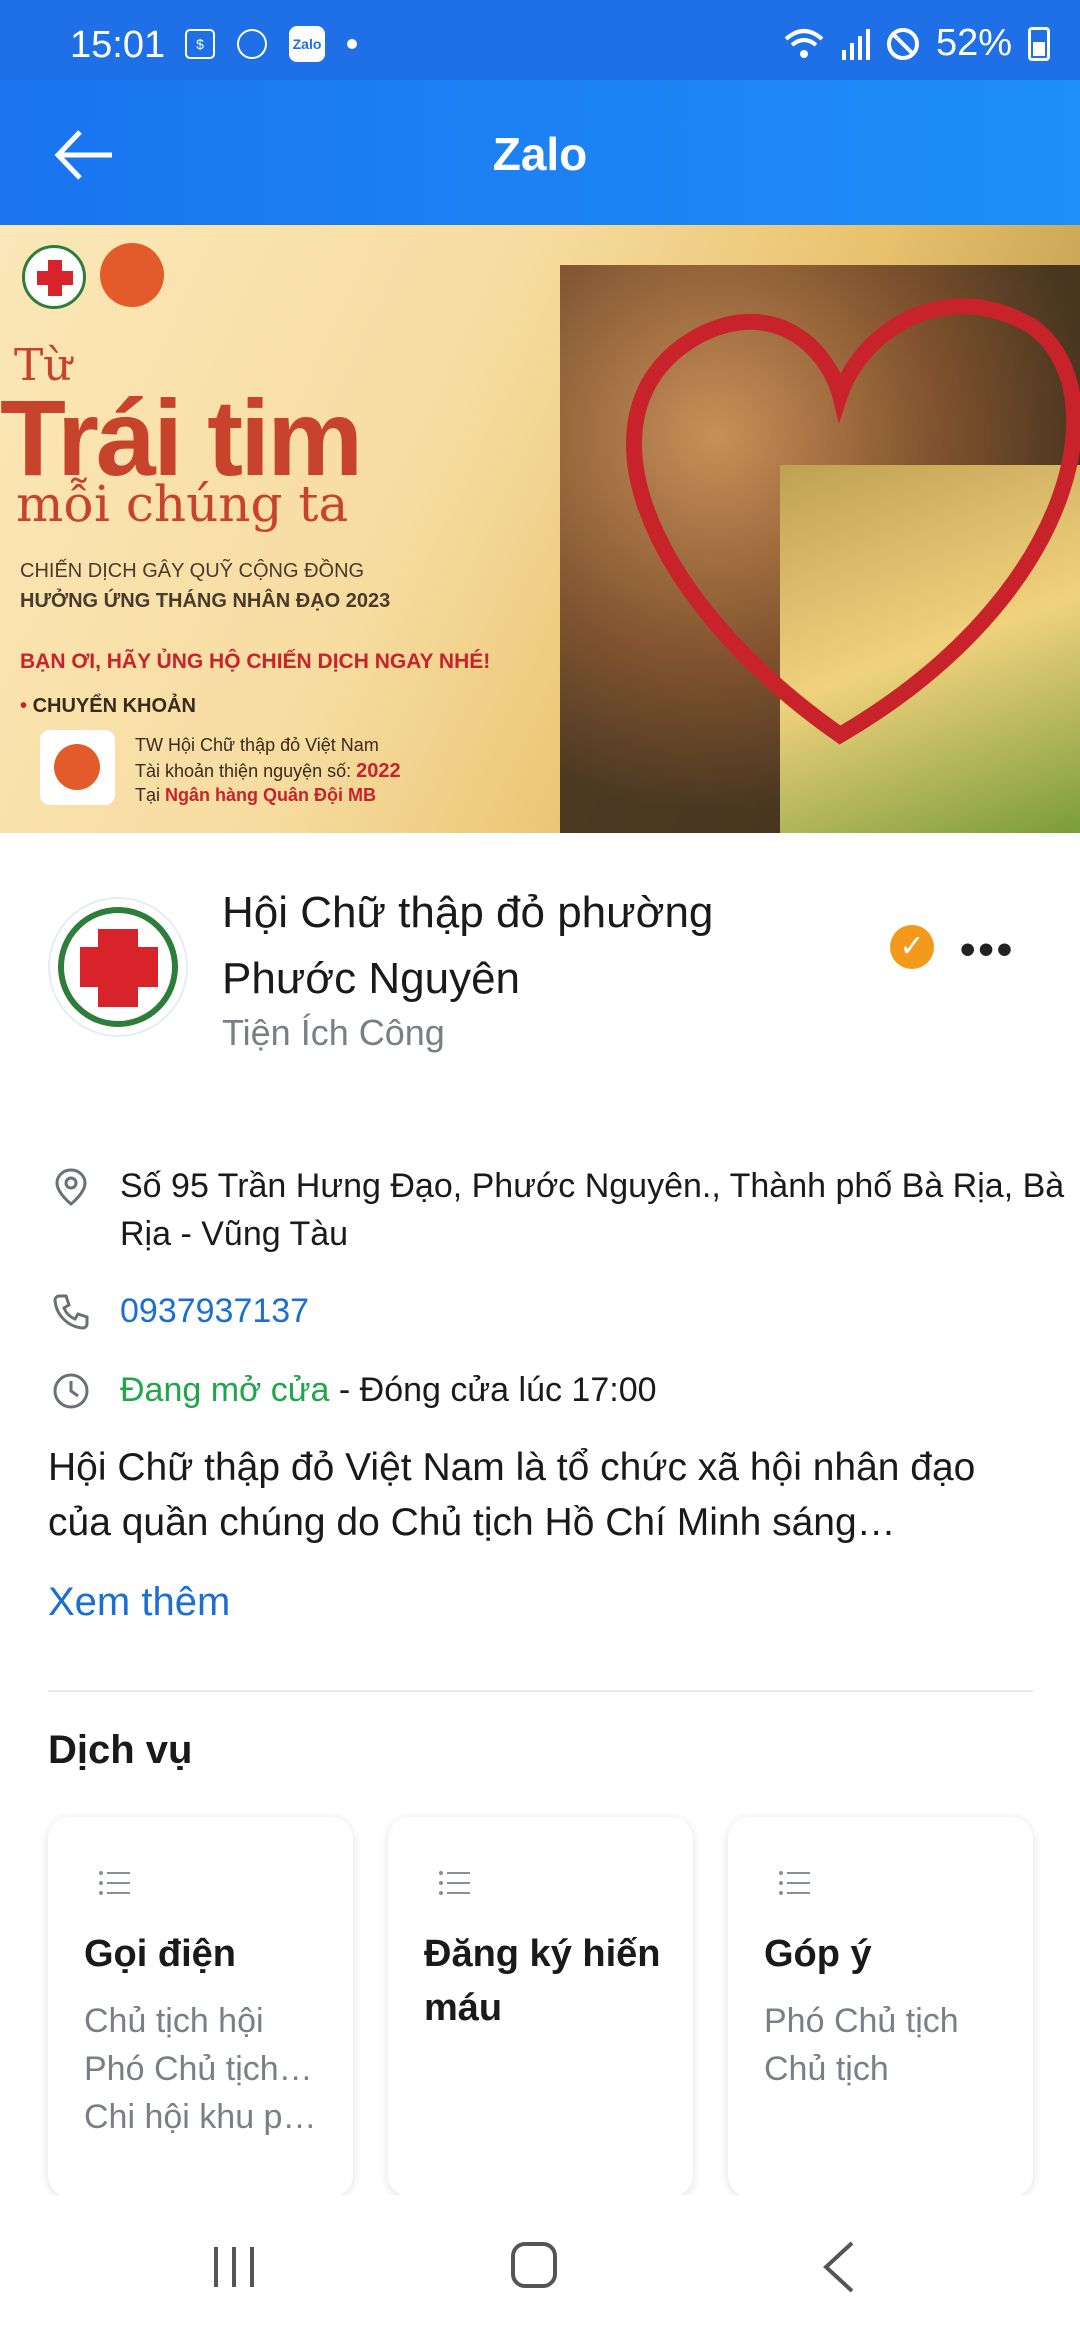 The width and height of the screenshot is (1080, 2340). I want to click on banner-month: HƯỞNG ỨNG THÁNG NHÂN ĐẠO 2023, so click(205, 601).